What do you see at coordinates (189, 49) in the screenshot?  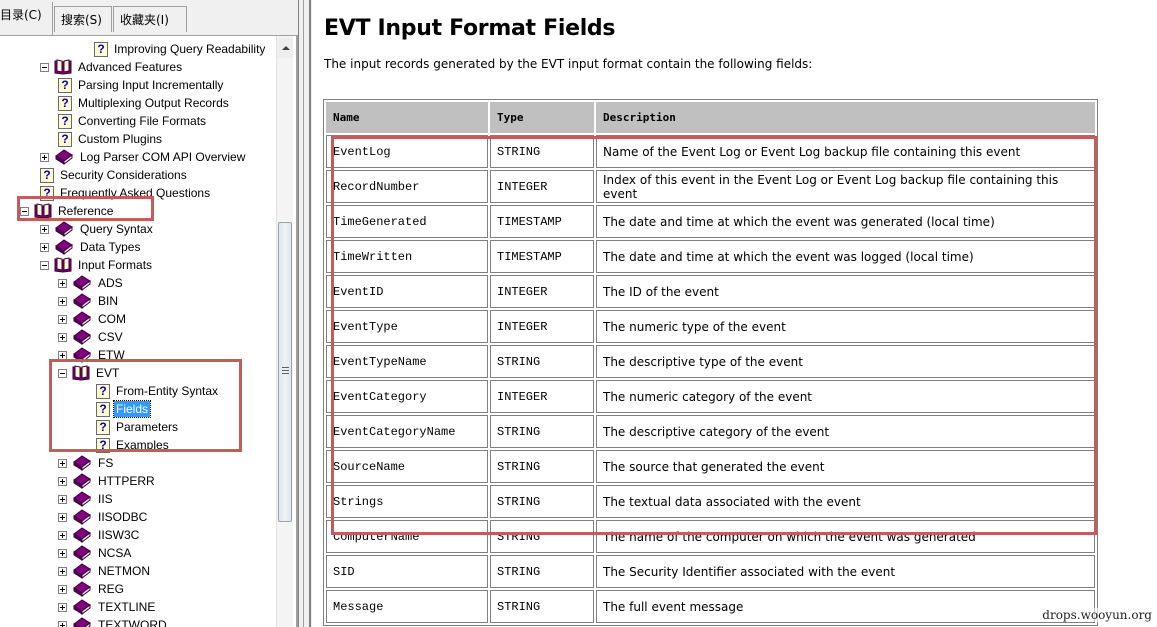 I see `tree-item-label: Improving Query Readability` at bounding box center [189, 49].